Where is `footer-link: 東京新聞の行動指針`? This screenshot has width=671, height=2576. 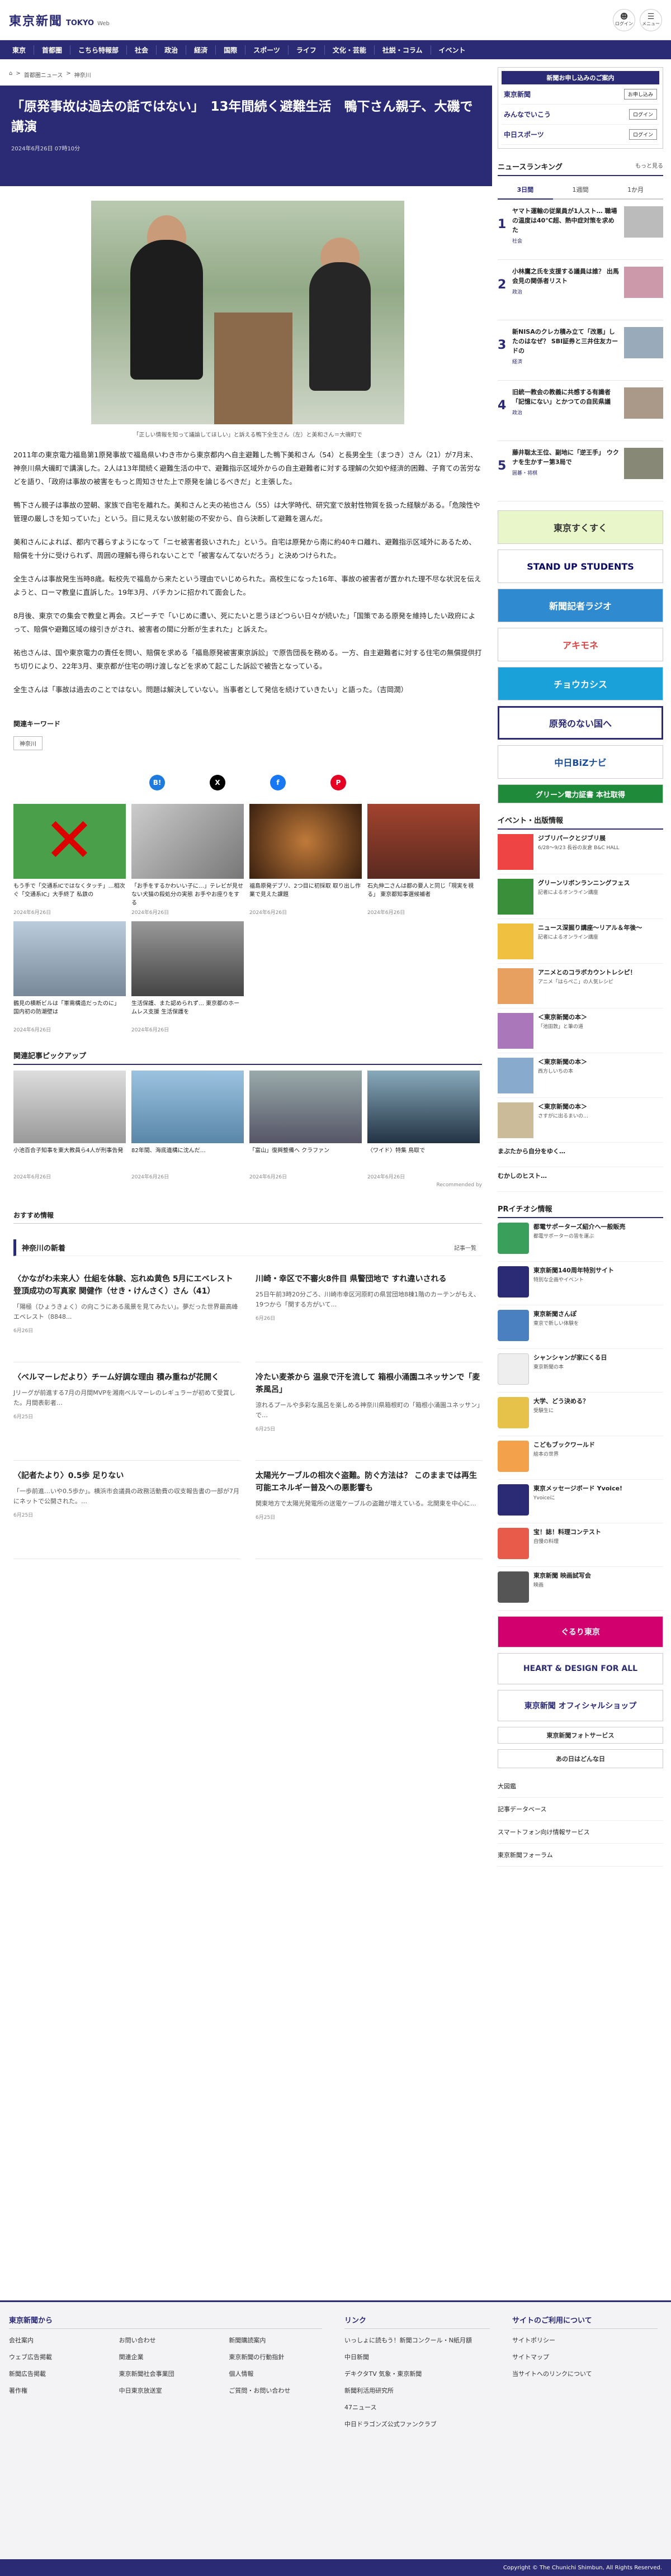
footer-link: 東京新聞の行動指針 is located at coordinates (276, 2356).